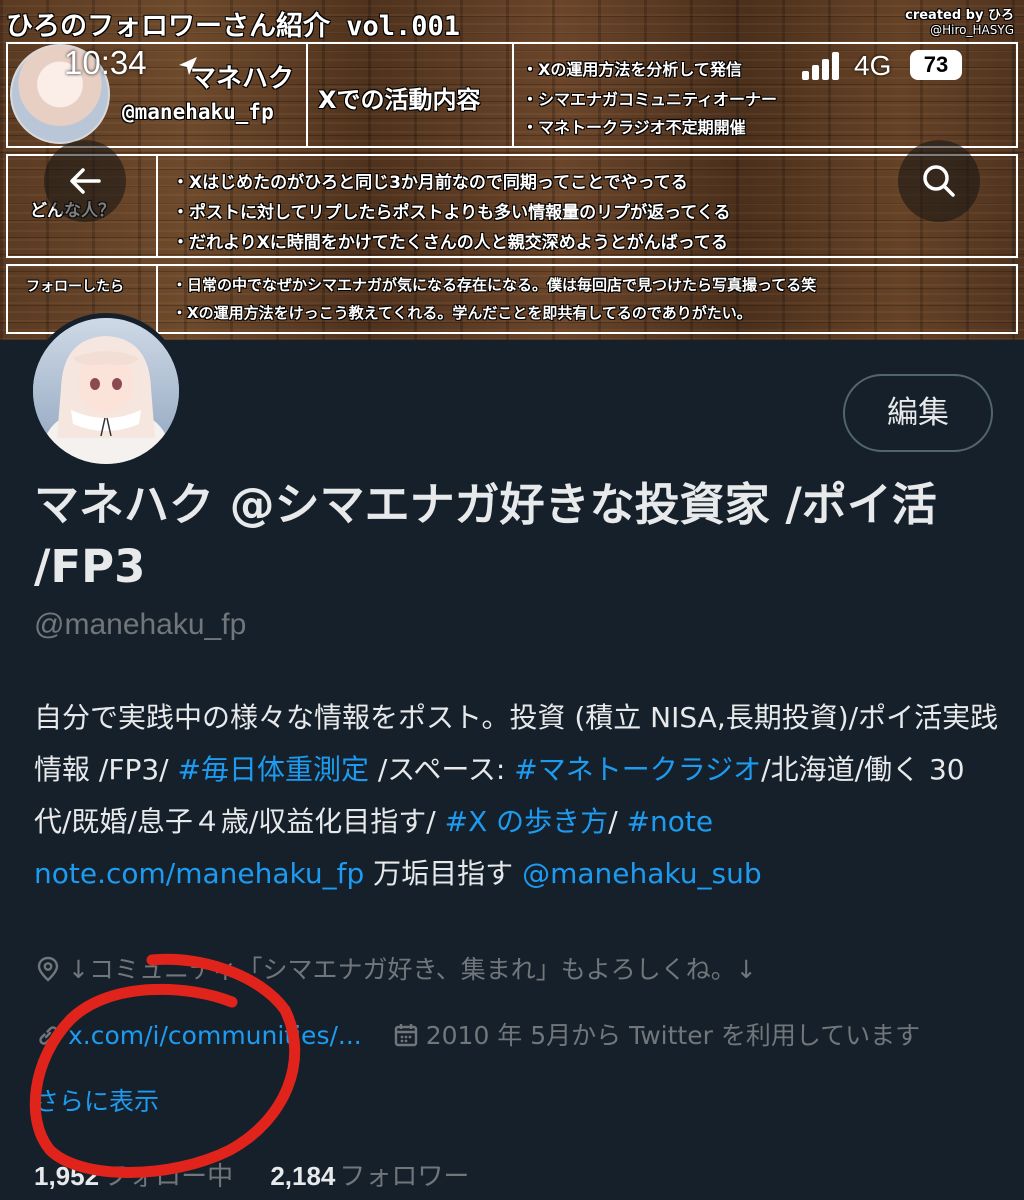 The width and height of the screenshot is (1024, 1200). Describe the element at coordinates (650, 99) in the screenshot. I see `banner-activity-item: ・シマエナガコミュニティオーナー` at that location.